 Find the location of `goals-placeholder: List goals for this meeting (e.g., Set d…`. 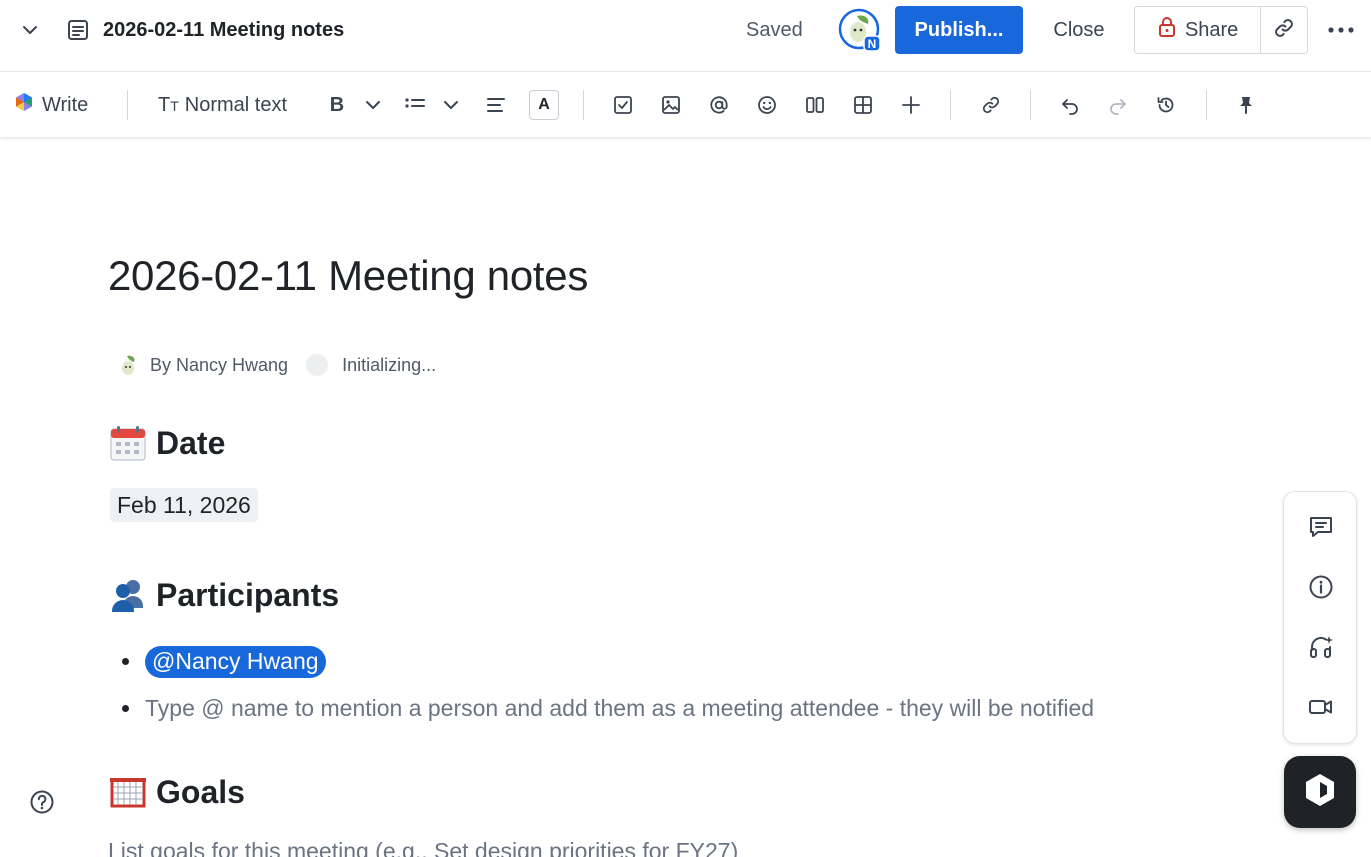

goals-placeholder: List goals for this meeting (e.g., Set d… is located at coordinates (423, 847).